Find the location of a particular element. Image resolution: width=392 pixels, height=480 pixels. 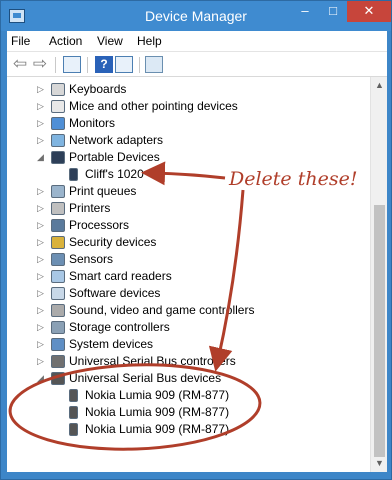

portable-device-icon is located at coordinates (58, 157).